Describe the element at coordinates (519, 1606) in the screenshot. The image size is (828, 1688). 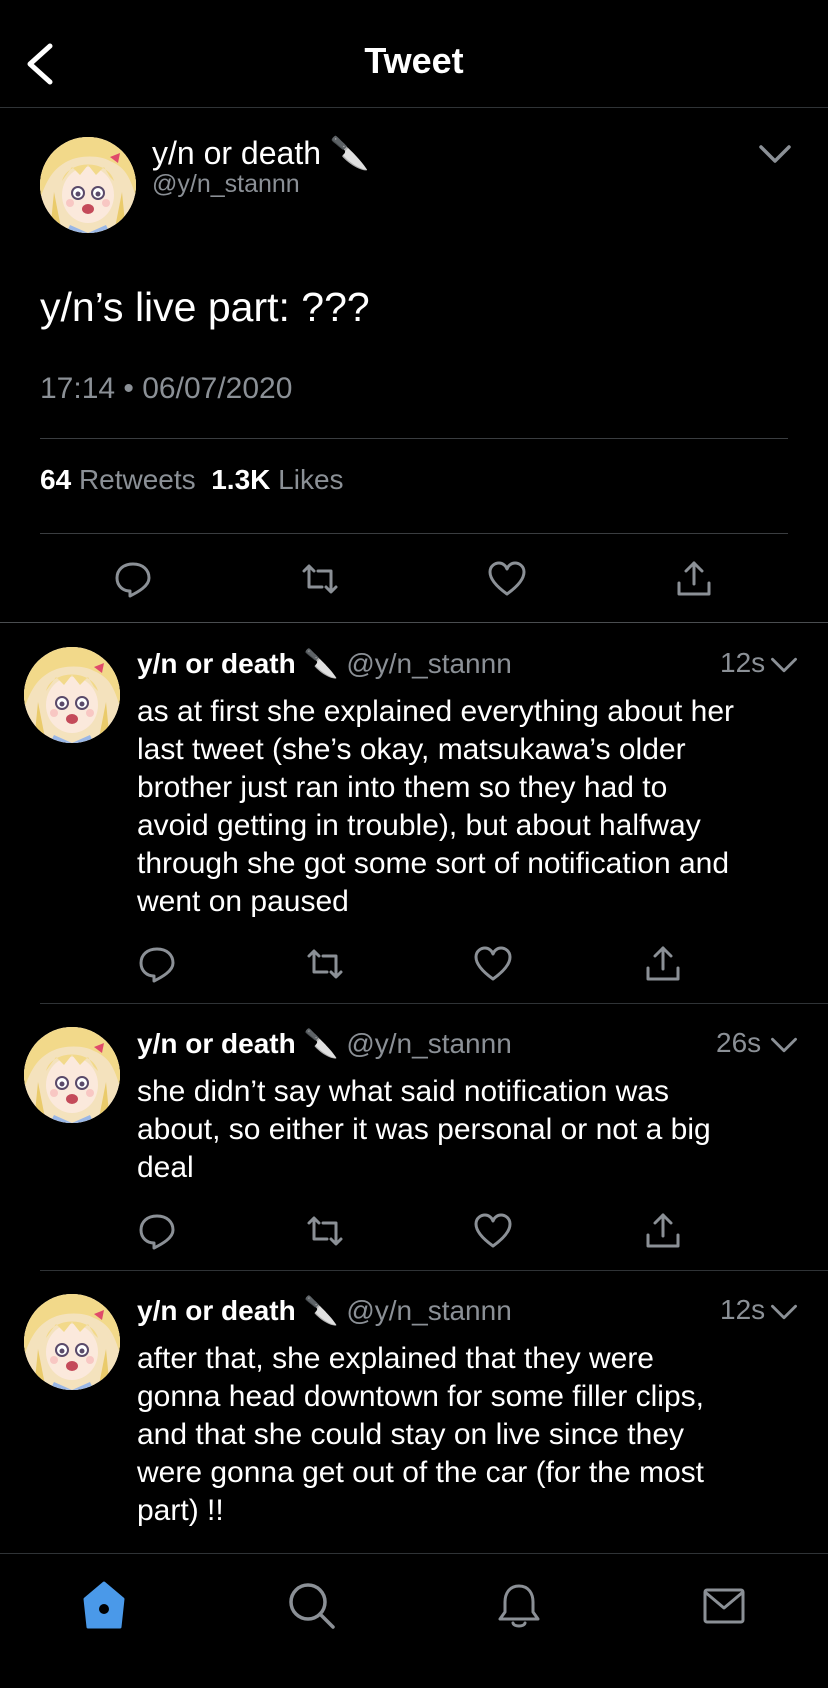
I see `notifications-icon` at that location.